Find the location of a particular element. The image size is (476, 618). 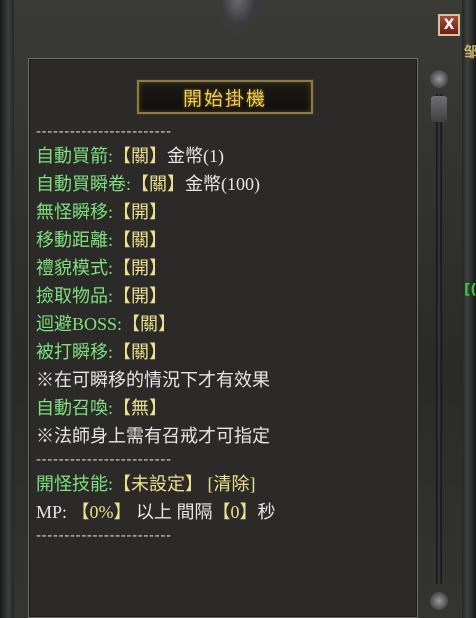

auto-summon-toggle: 【無】 is located at coordinates (140, 408).